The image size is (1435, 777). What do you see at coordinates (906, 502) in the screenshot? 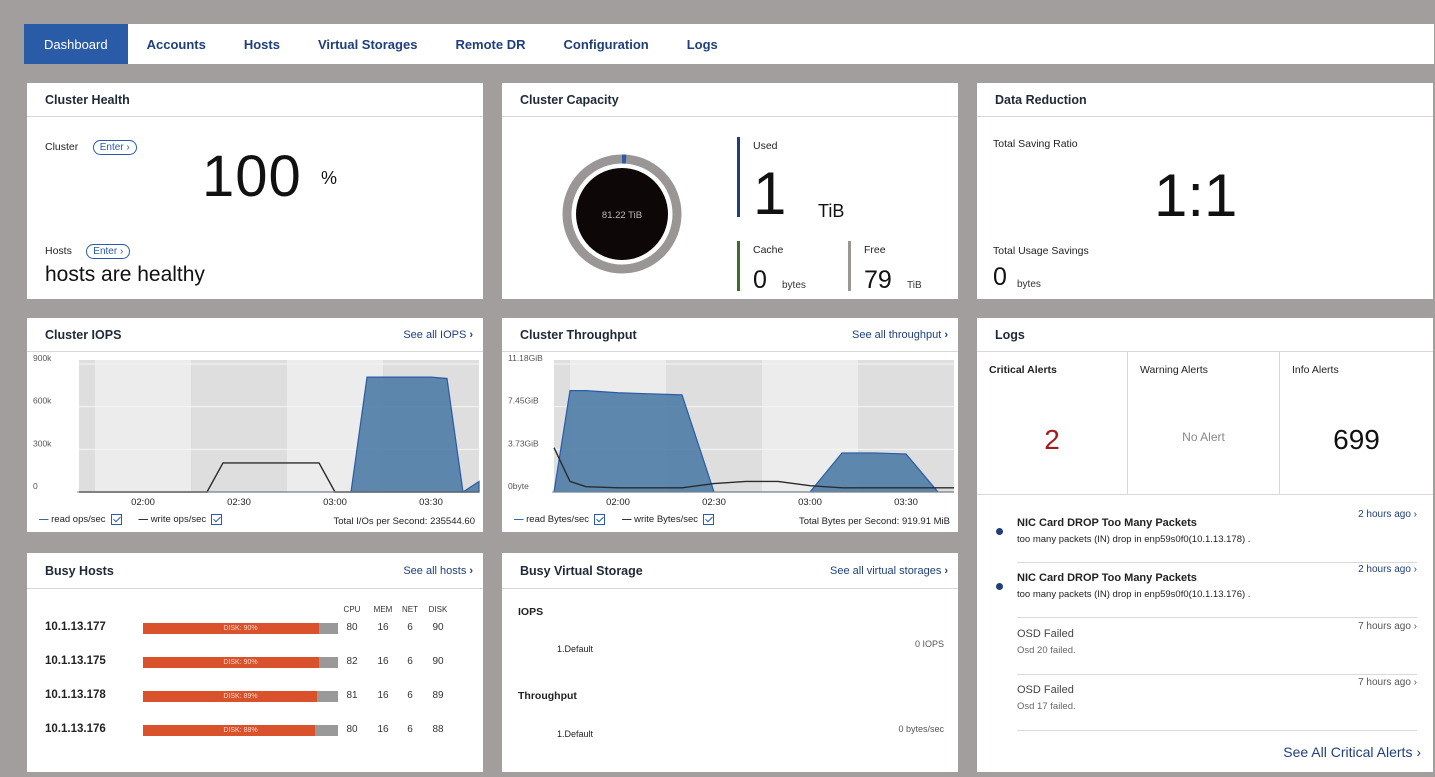
I see `x-tick-label: 03:30` at bounding box center [906, 502].